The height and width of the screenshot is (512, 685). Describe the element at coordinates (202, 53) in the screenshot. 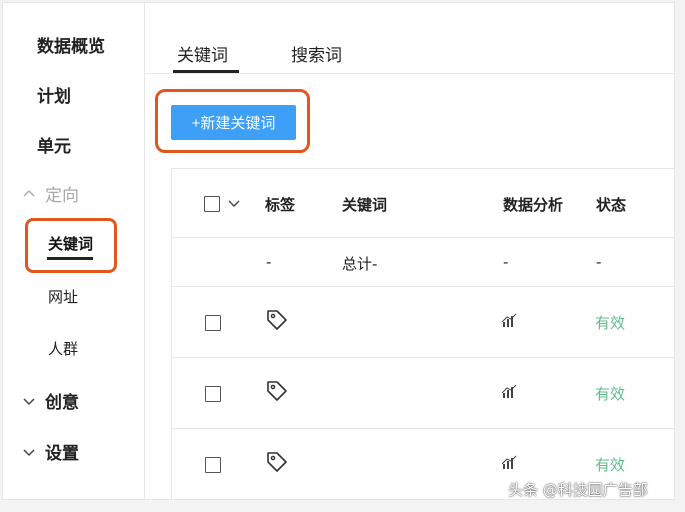

I see `tab-keywords: 关键词` at that location.